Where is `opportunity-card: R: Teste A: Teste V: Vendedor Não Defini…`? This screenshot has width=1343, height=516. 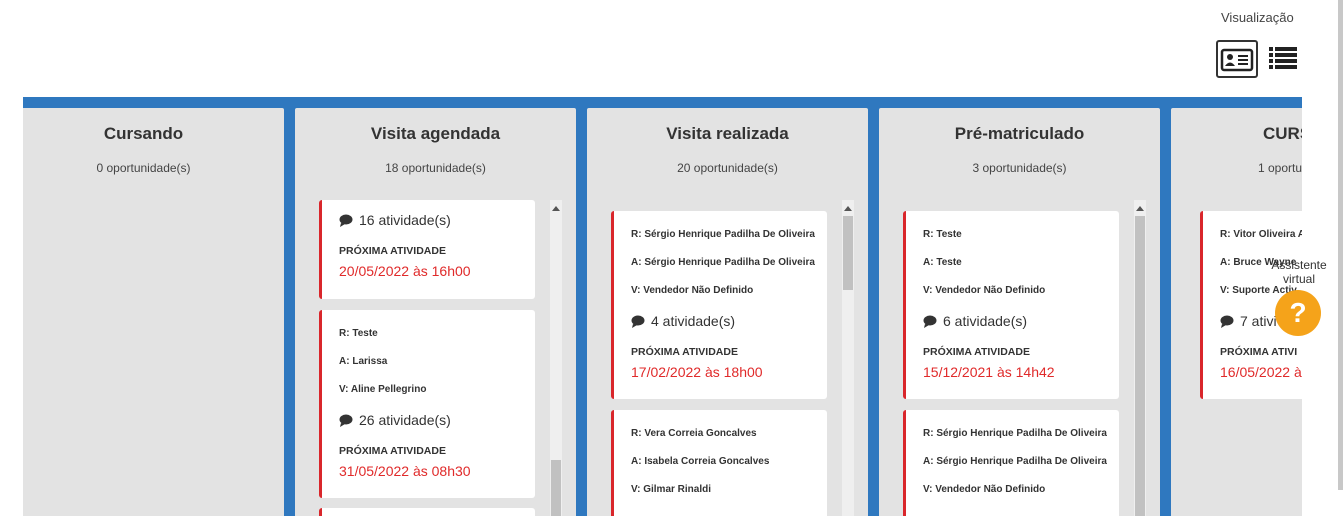 opportunity-card: R: Teste A: Teste V: Vendedor Não Defini… is located at coordinates (1011, 305).